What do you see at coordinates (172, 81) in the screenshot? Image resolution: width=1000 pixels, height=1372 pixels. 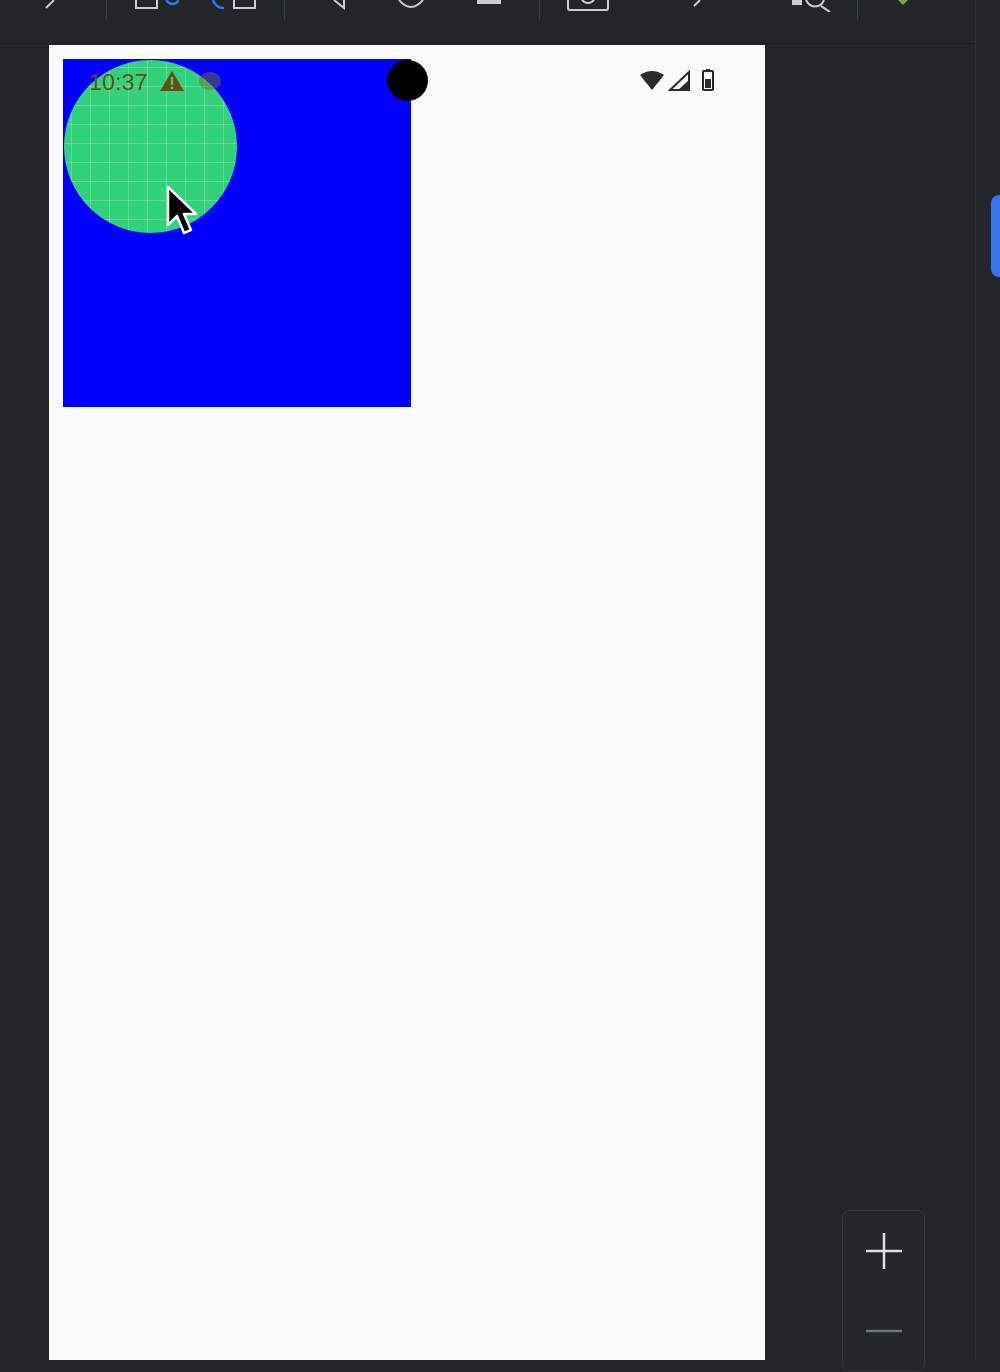 I see `warning-icon` at bounding box center [172, 81].